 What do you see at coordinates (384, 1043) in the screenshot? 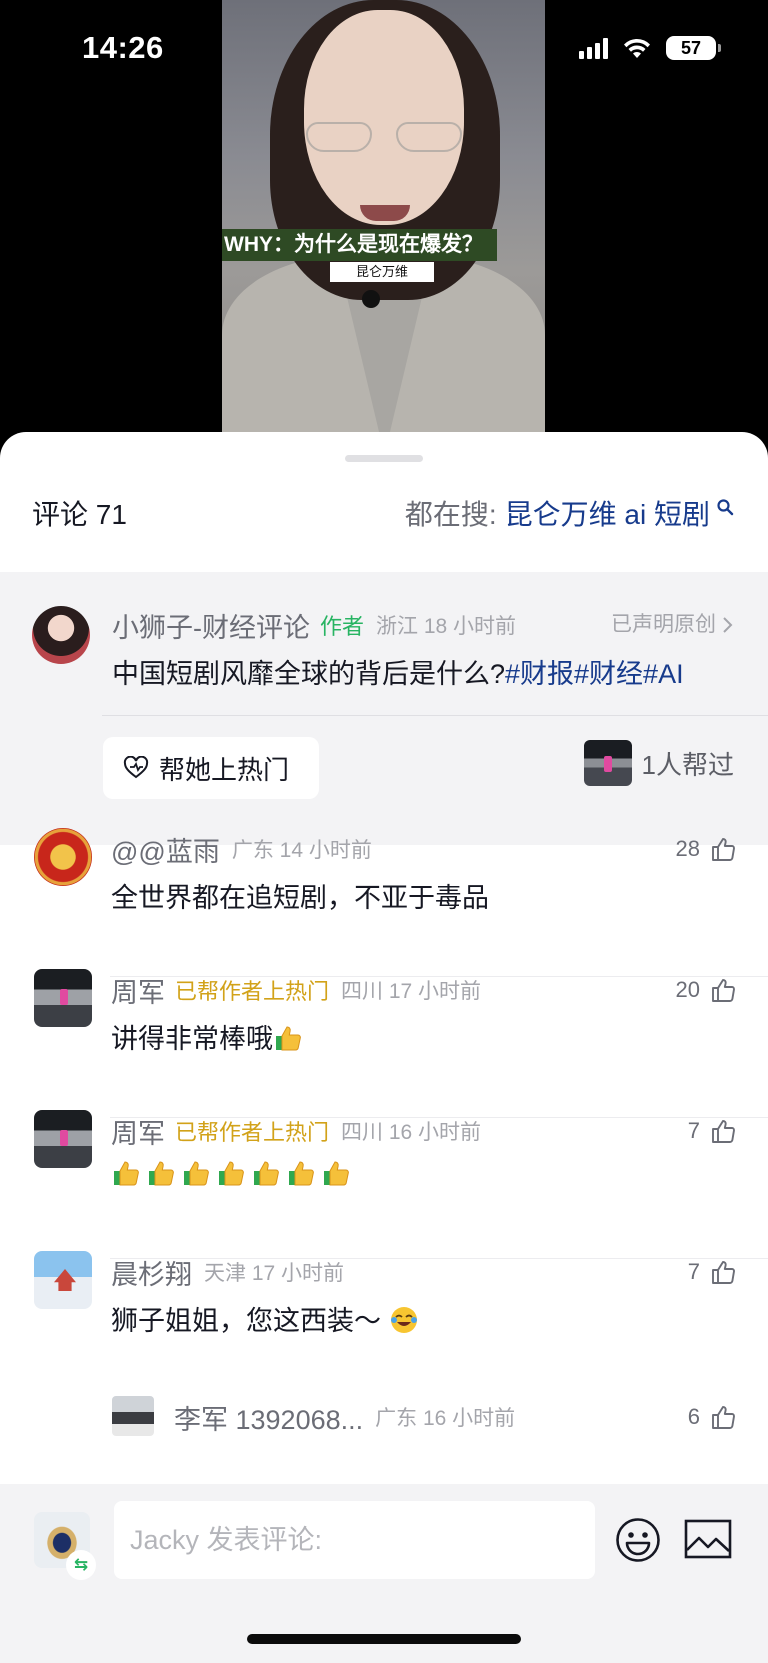
I see `comment-item: 周军 已帮作者上热门 四川 17 小时前 20 讲得非常棒哦` at bounding box center [384, 1043].